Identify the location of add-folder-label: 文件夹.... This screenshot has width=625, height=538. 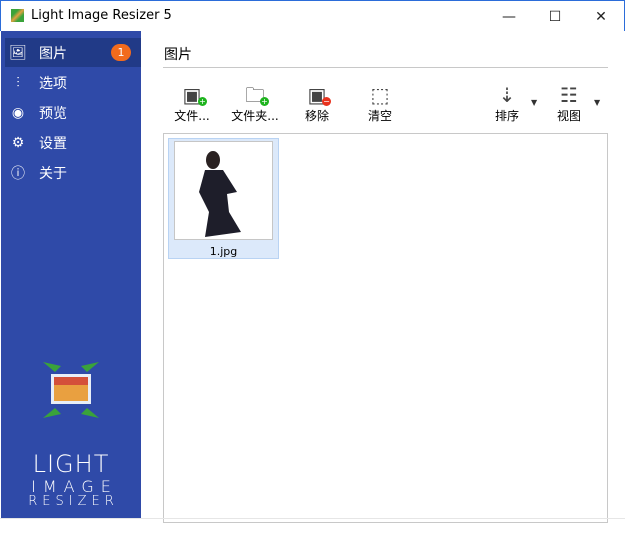
(255, 116).